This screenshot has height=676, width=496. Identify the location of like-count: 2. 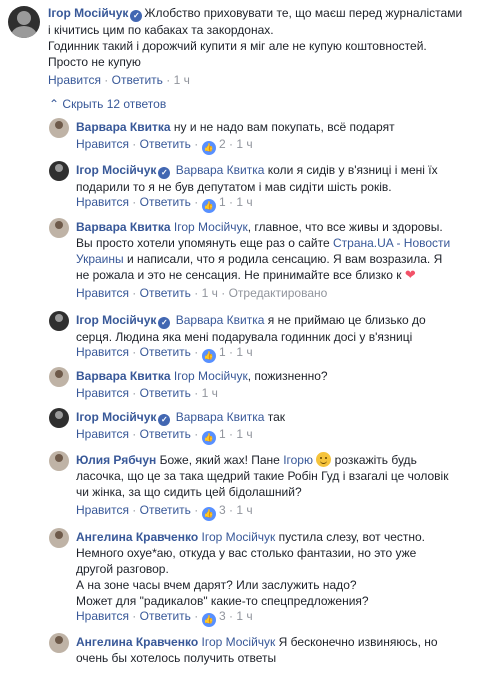
(222, 144).